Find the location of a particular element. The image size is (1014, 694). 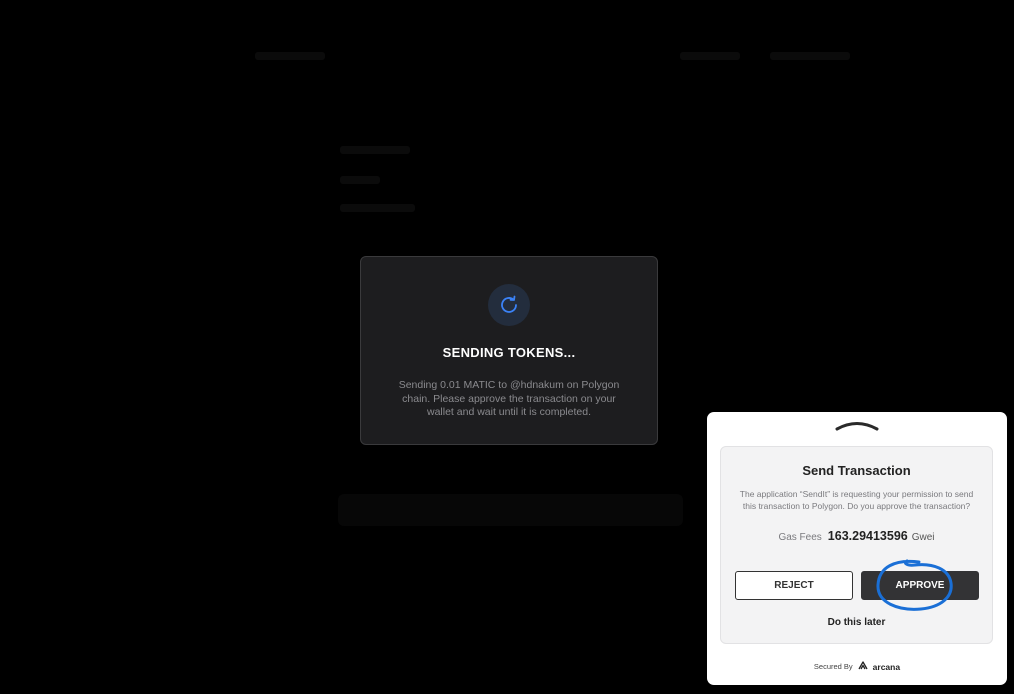

arcana-brand: arcana is located at coordinates (886, 666).